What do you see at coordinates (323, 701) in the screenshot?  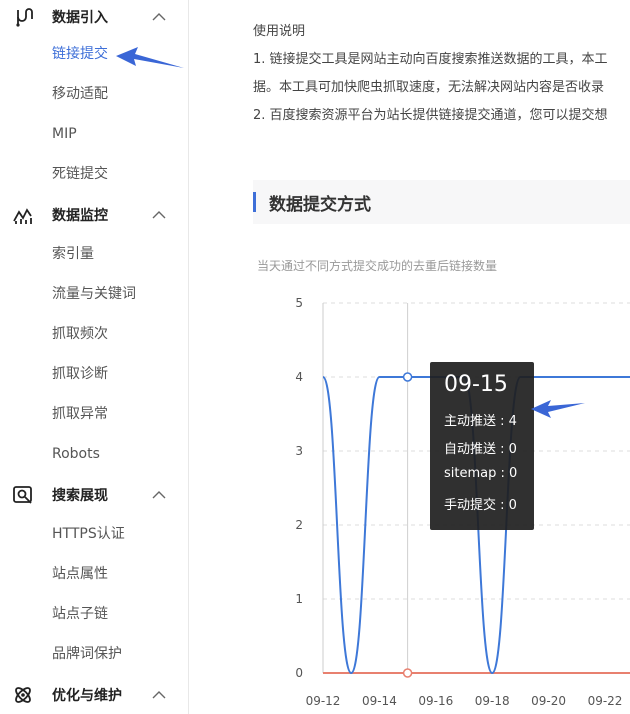 I see `x-tick-label: 09-12` at bounding box center [323, 701].